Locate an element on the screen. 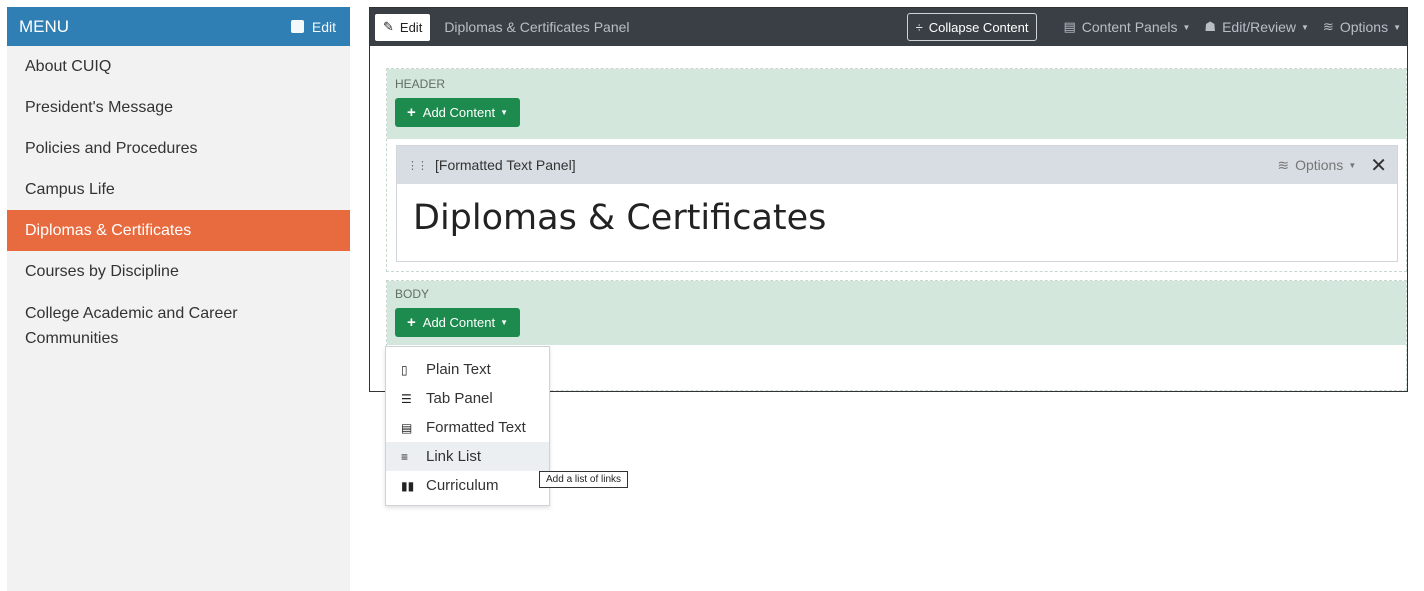 The image size is (1424, 591). menu-edit-toggle: Edit is located at coordinates (313, 26).